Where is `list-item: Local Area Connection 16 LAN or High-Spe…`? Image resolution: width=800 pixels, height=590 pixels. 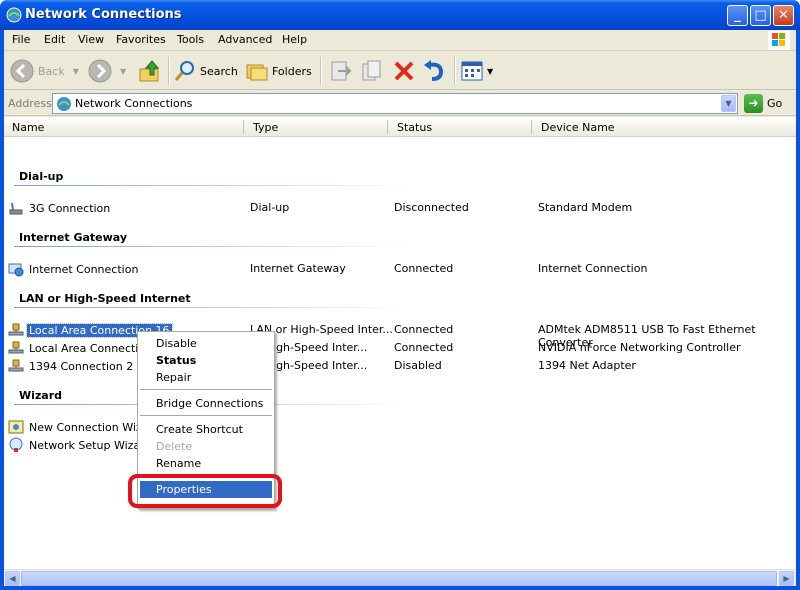 list-item: Local Area Connection 16 LAN or High-Spe… is located at coordinates (402, 334).